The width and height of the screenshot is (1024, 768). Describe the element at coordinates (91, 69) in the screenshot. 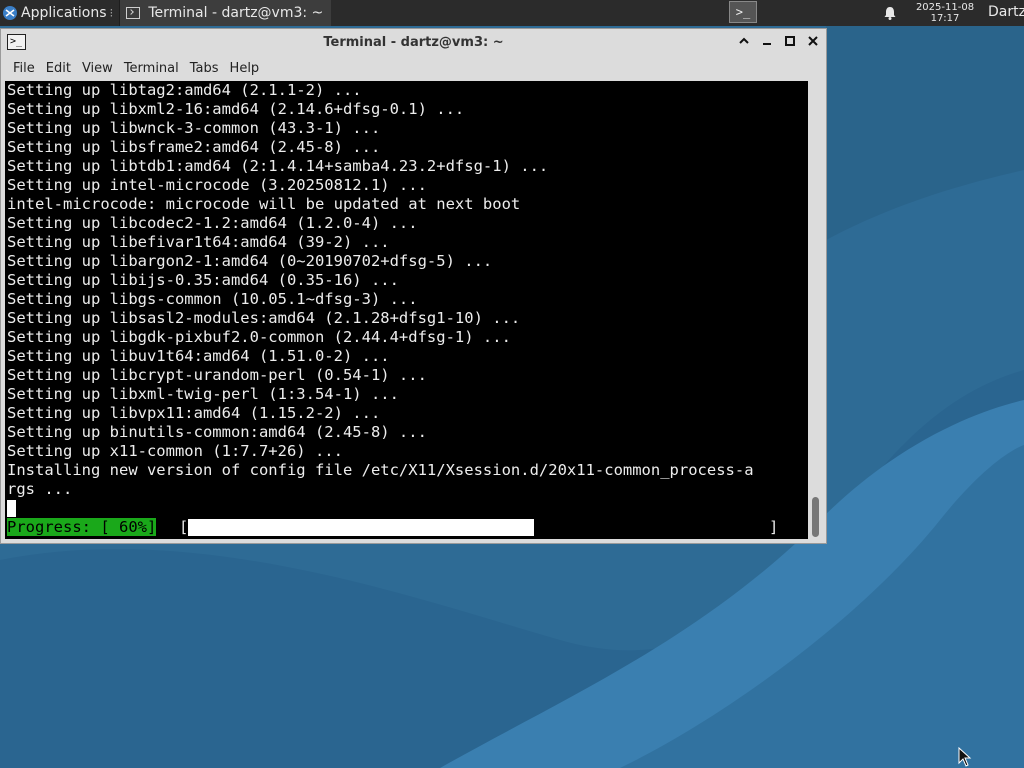

I see `menu-view: View` at that location.